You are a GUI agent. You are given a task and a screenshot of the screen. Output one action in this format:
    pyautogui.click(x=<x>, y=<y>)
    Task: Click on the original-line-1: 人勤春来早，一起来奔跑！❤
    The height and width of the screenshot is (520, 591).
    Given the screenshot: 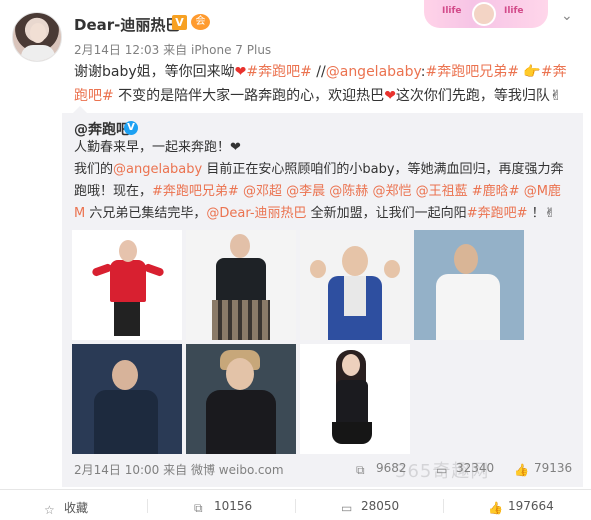 What is the action you would take?
    pyautogui.click(x=157, y=147)
    